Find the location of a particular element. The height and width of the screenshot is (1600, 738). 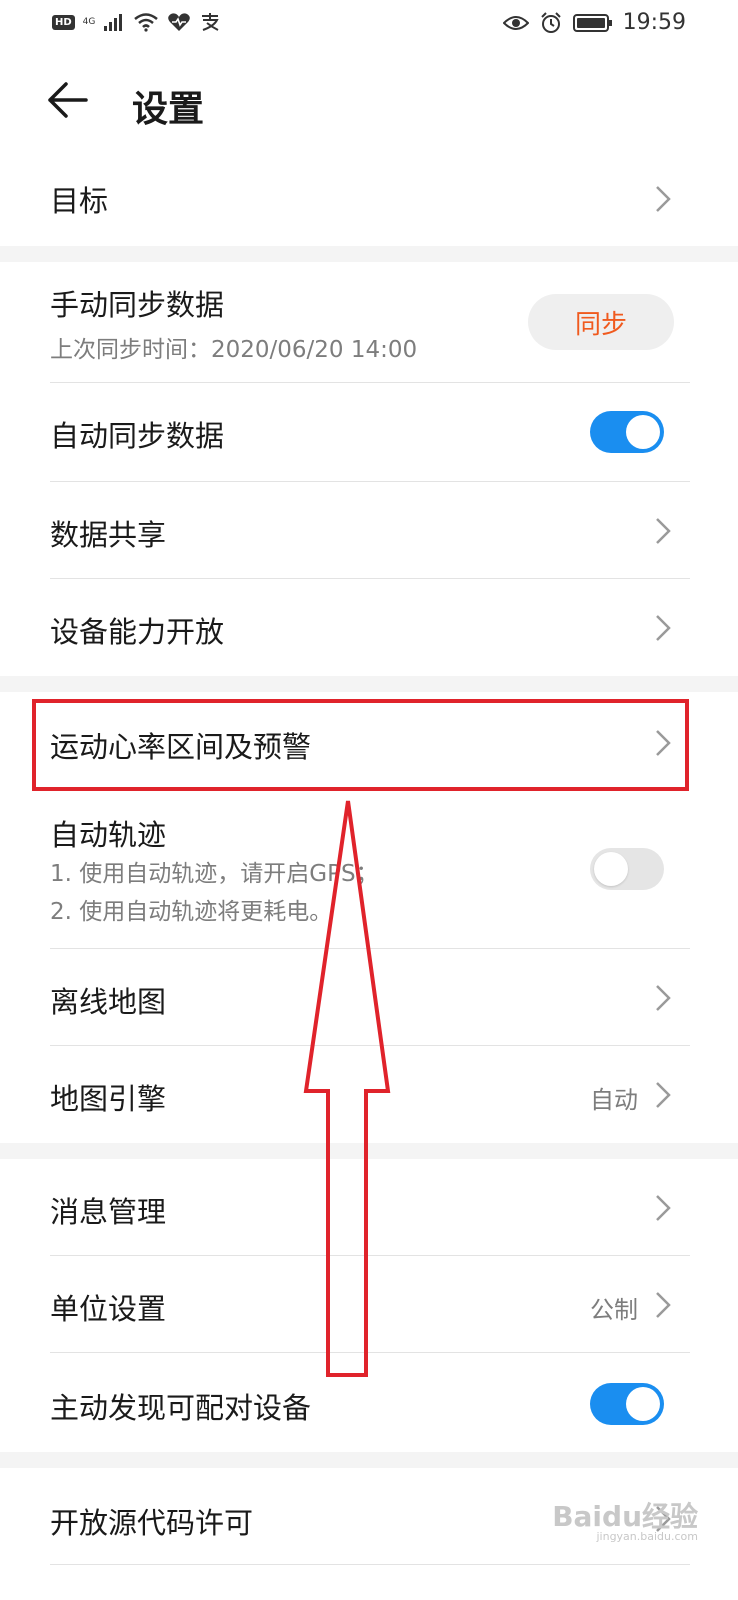

row-offline-map: 离线地图 is located at coordinates (370, 997).